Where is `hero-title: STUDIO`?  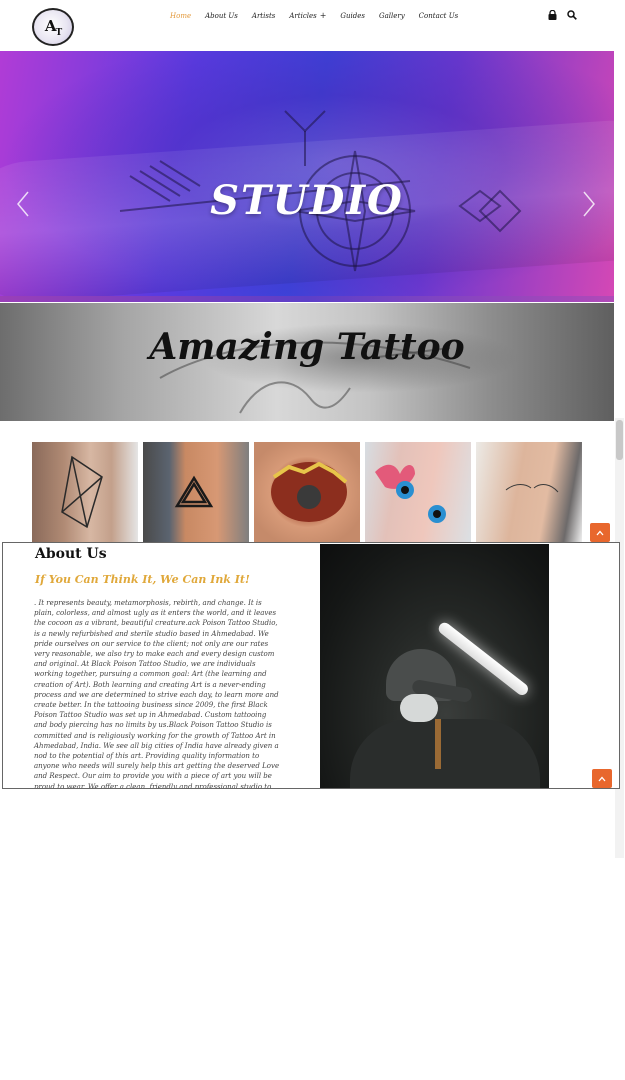 hero-title: STUDIO is located at coordinates (307, 200).